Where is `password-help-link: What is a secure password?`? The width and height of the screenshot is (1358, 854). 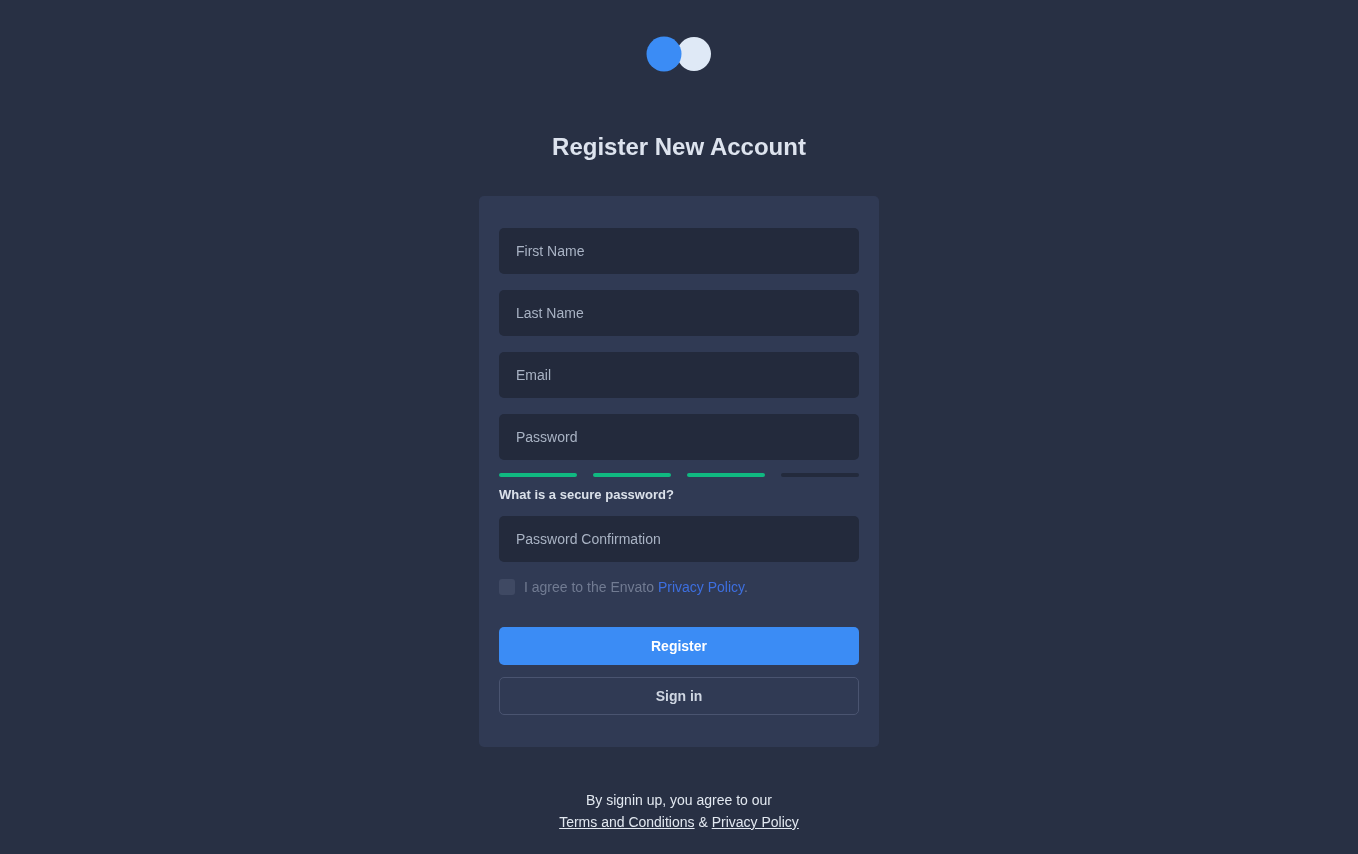 password-help-link: What is a secure password? is located at coordinates (586, 494).